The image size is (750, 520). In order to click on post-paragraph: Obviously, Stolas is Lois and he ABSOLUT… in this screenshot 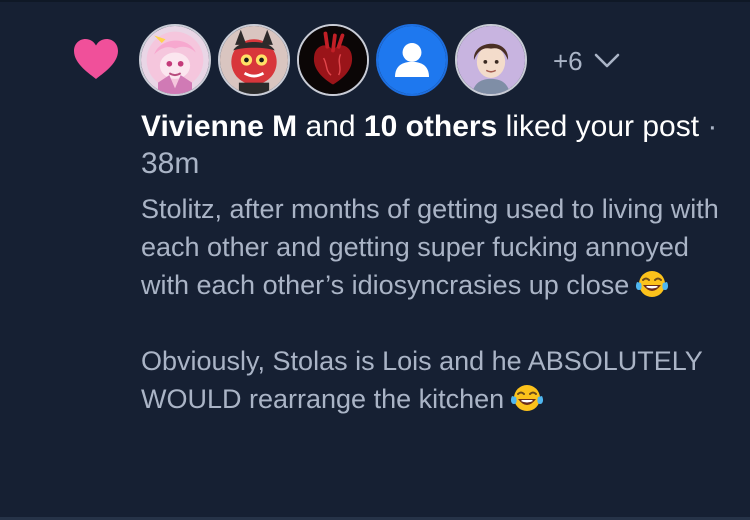, I will do `click(436, 380)`.